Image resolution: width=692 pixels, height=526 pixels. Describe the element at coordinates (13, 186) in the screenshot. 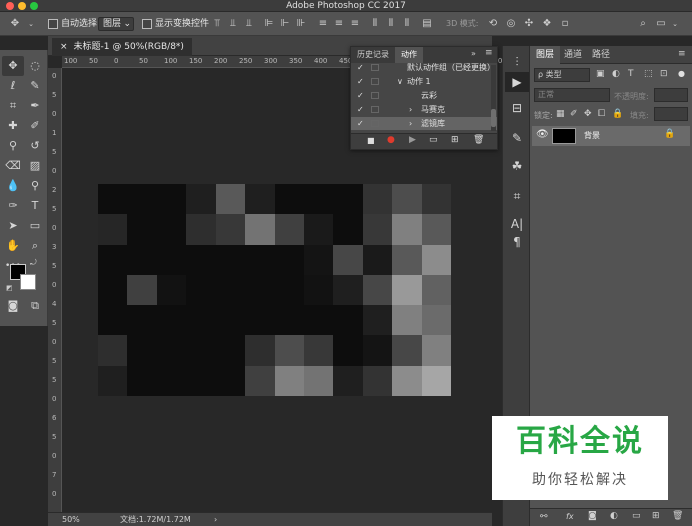

I see `blur-tool-icon: 💧` at that location.